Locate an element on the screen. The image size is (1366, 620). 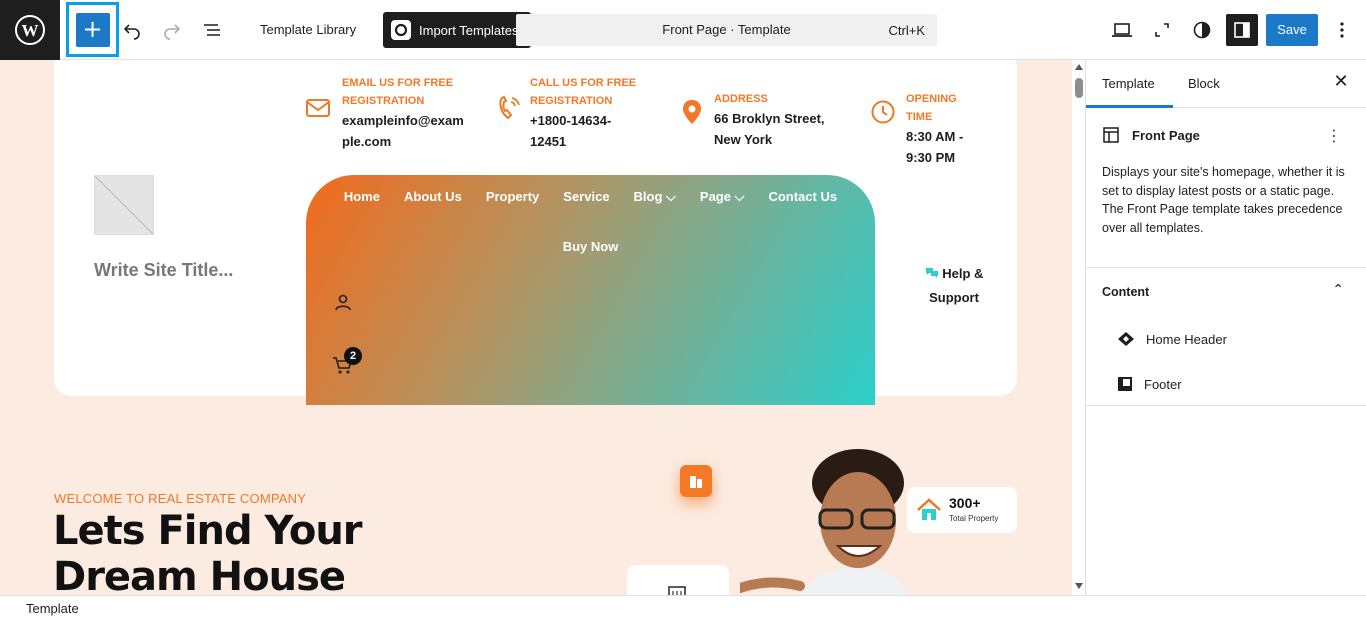
stat-card: 300+ Total Property is located at coordinates (962, 510).